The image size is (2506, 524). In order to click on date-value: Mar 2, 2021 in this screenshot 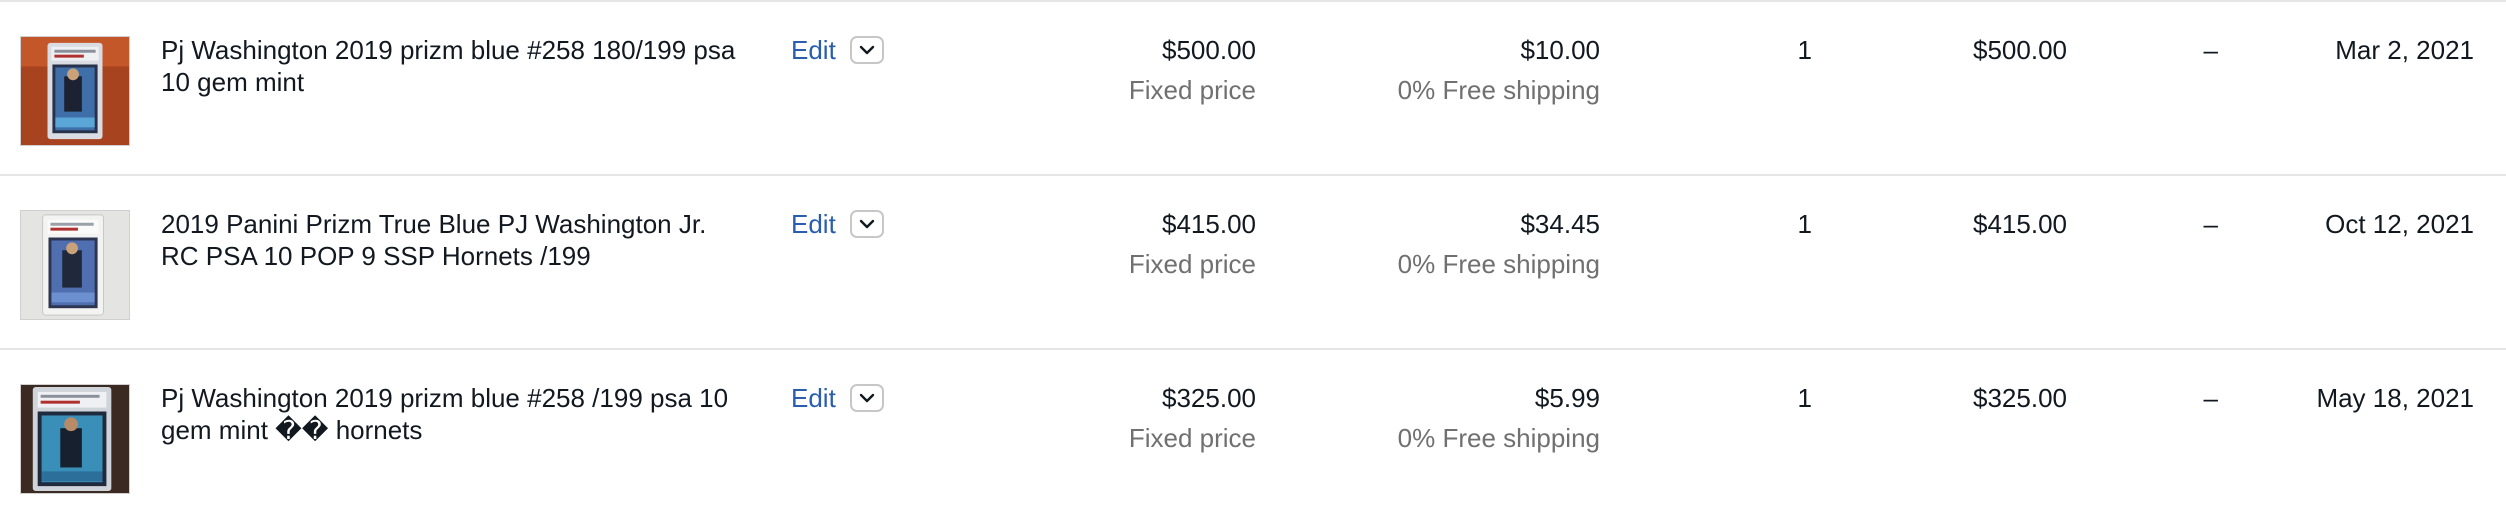, I will do `click(2404, 50)`.